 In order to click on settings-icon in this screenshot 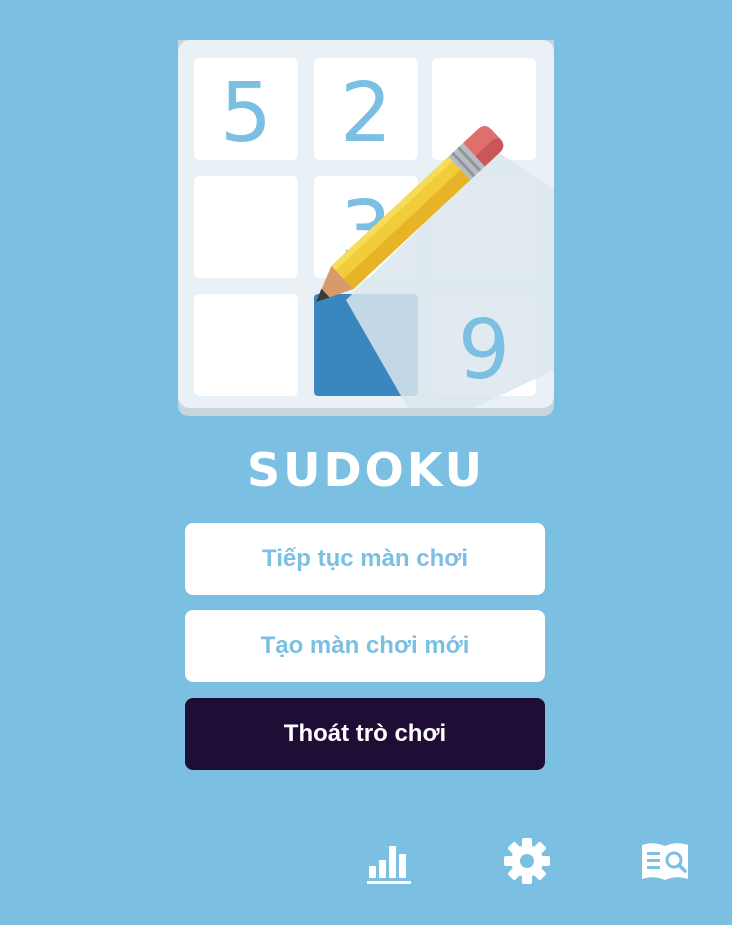, I will do `click(527, 861)`.